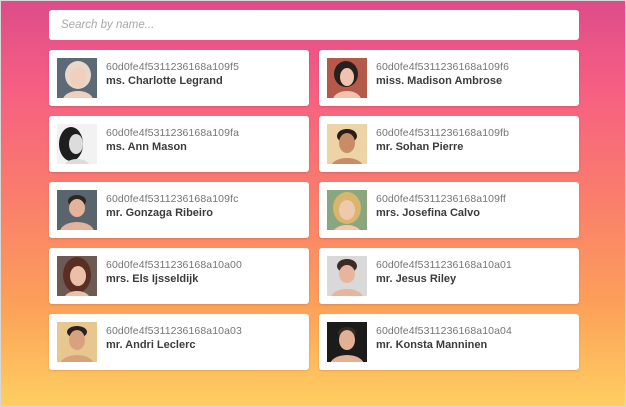 This screenshot has width=626, height=407. Describe the element at coordinates (152, 279) in the screenshot. I see `user-name: mrs. Els Ijsseldijk` at that location.